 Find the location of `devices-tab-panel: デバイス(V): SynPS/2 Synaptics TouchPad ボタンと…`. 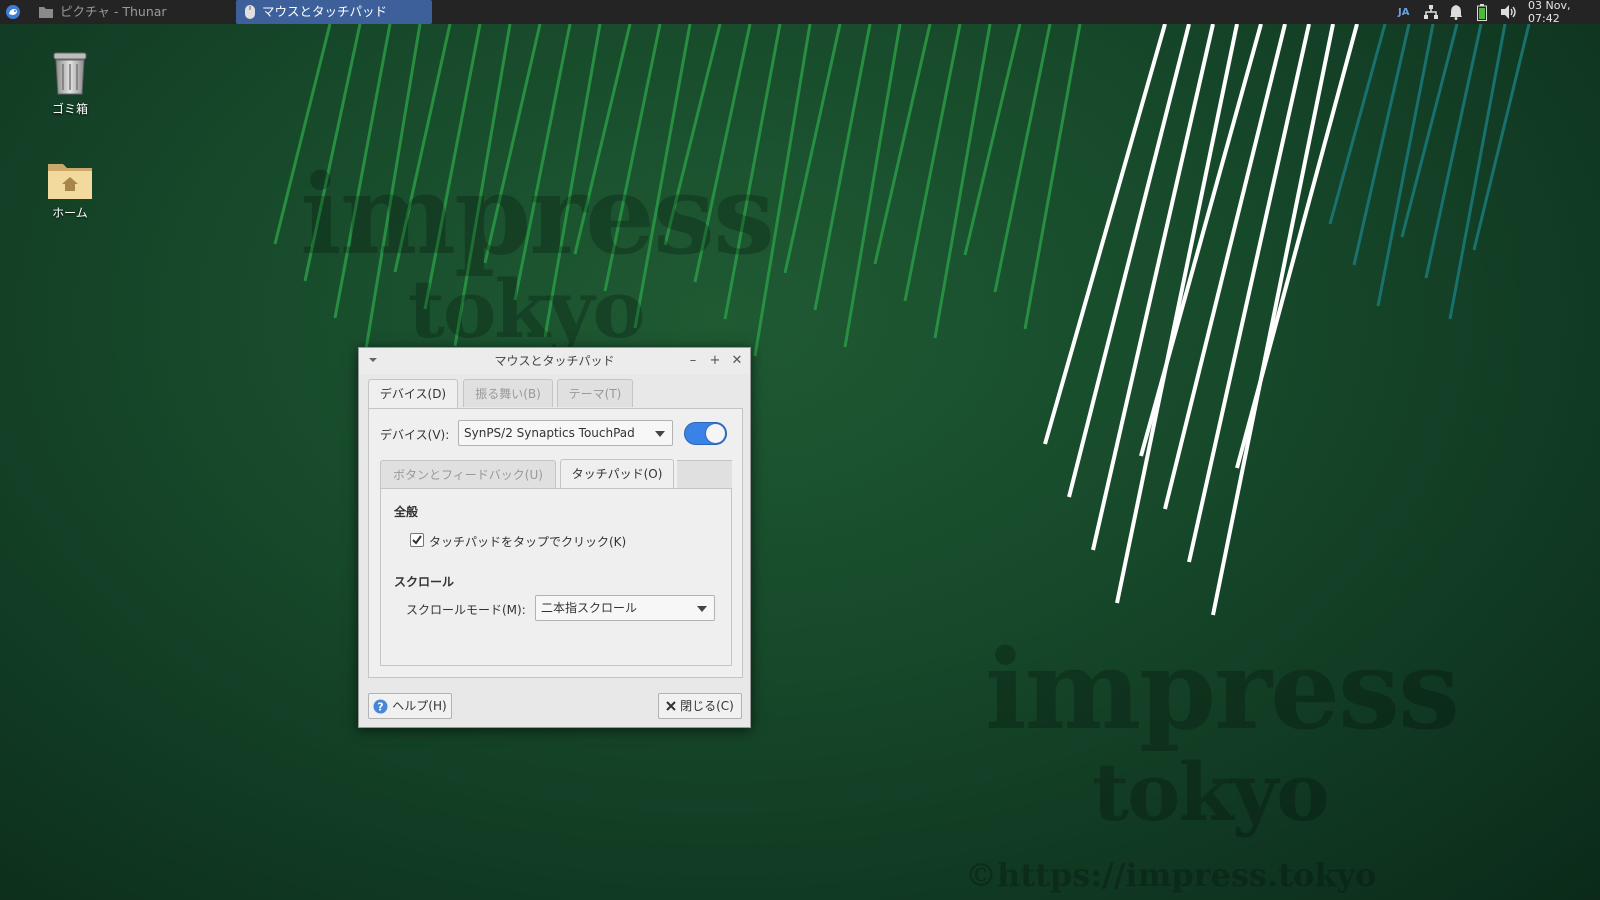

devices-tab-panel: デバイス(V): SynPS/2 Synaptics TouchPad ボタンと… is located at coordinates (555, 543).